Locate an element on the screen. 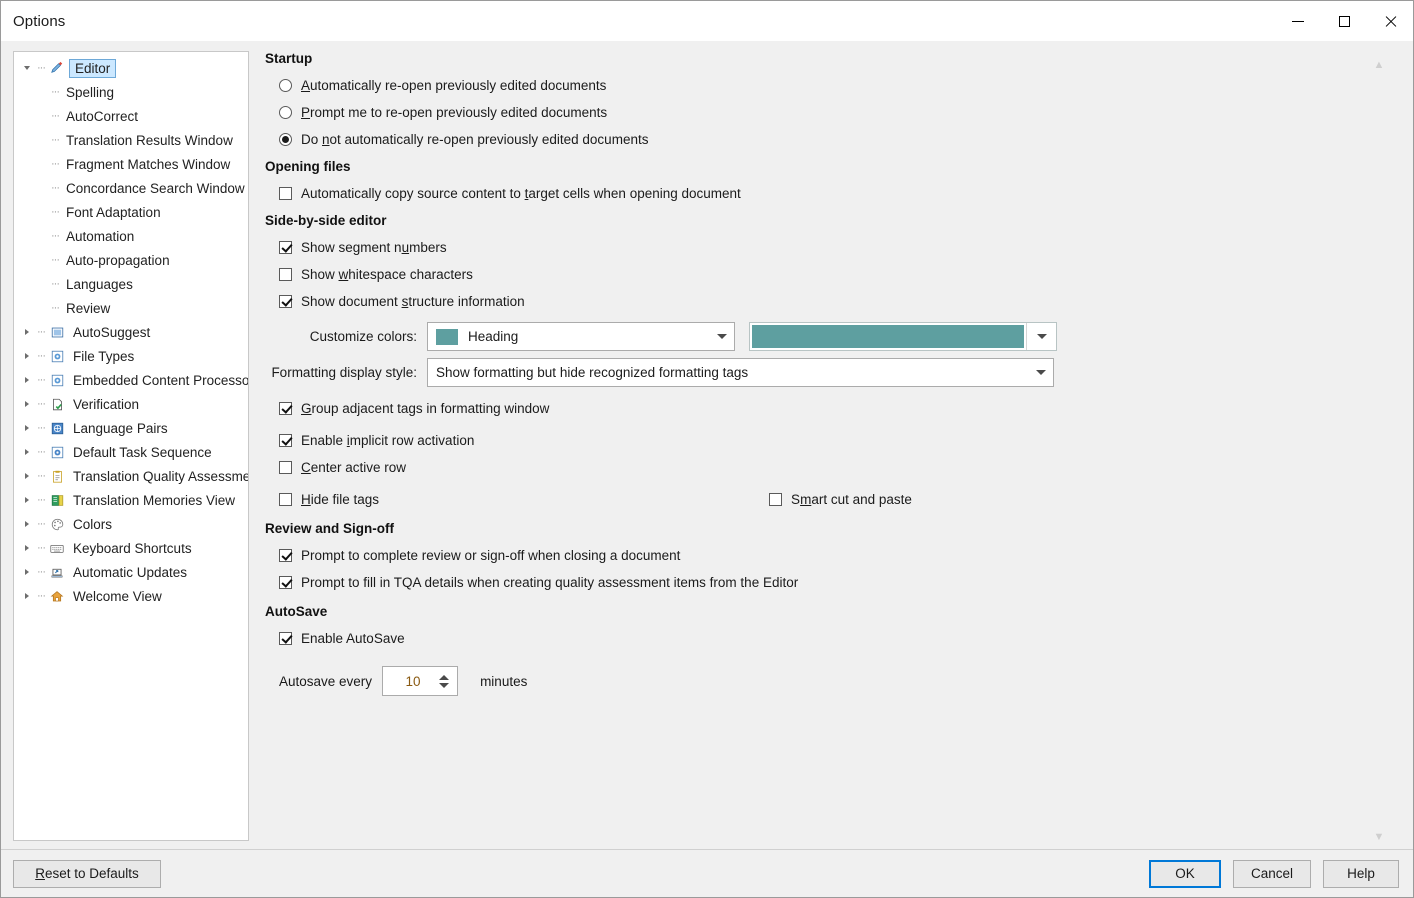 The image size is (1414, 898). sidebar-item-translation-results-window: ··· Translation Results Window is located at coordinates (131, 140).